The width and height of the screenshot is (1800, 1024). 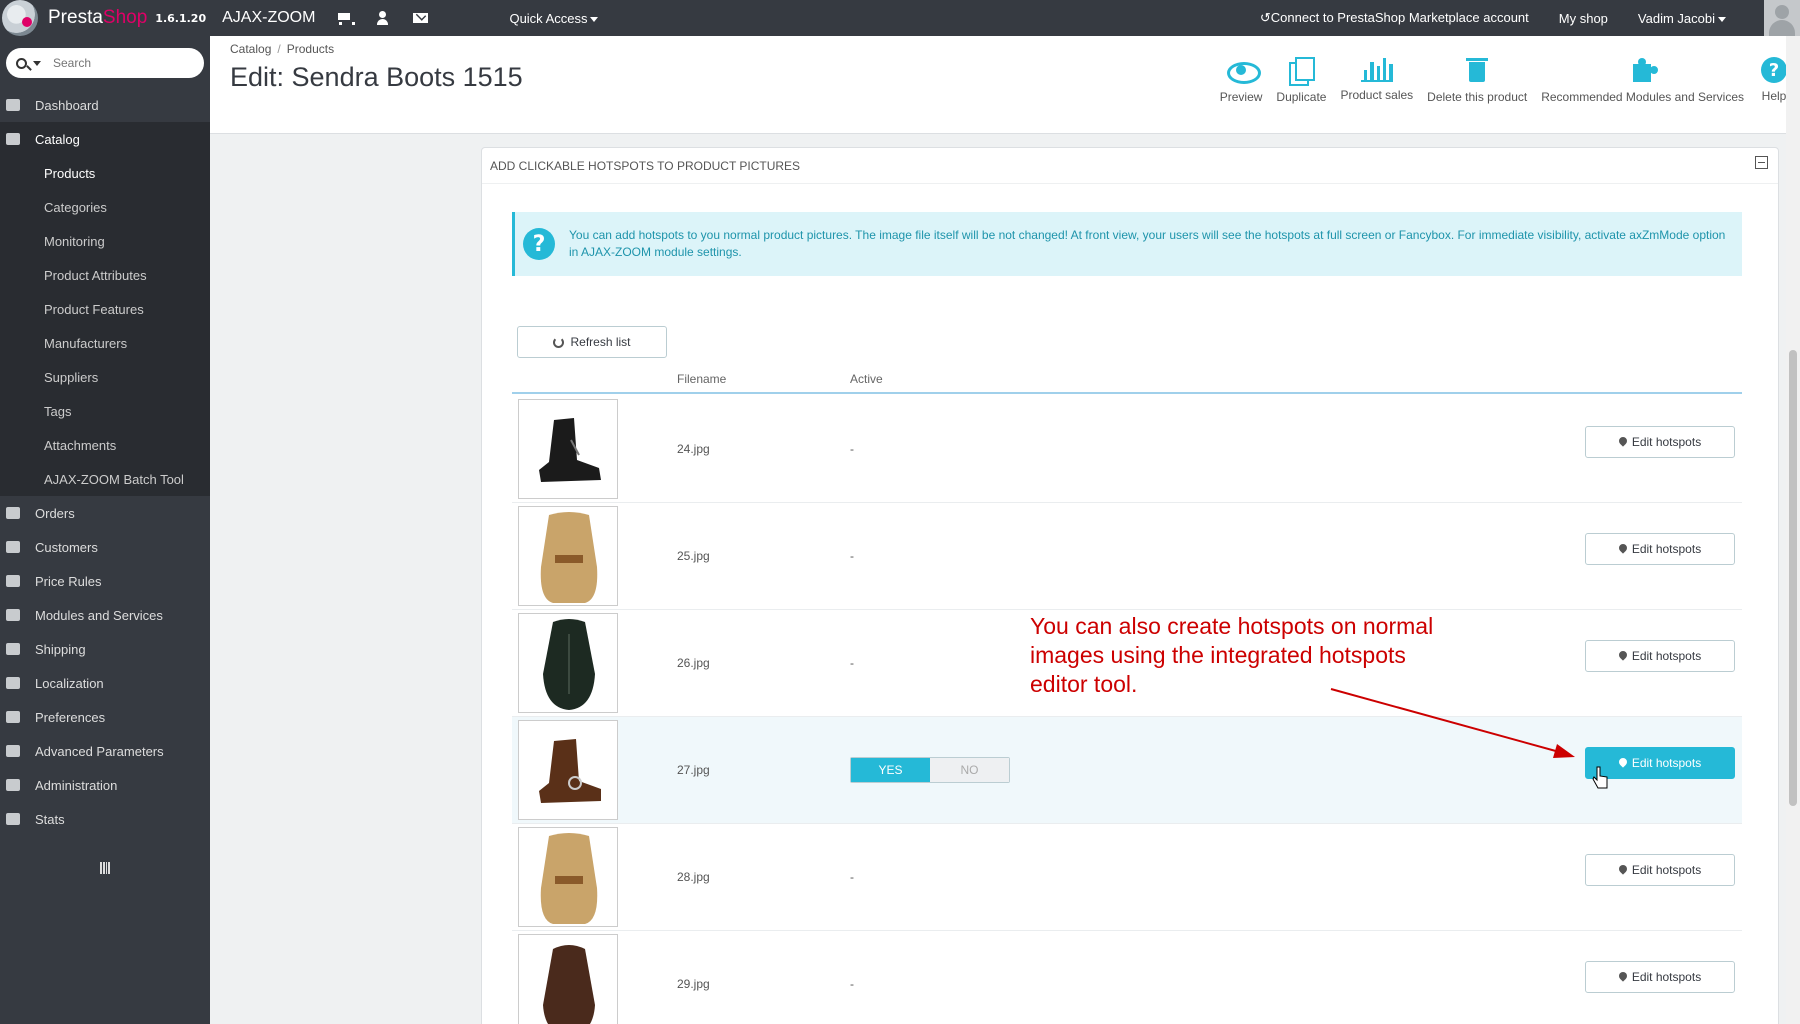 What do you see at coordinates (105, 173) in the screenshot?
I see `submenu-item-products: Products` at bounding box center [105, 173].